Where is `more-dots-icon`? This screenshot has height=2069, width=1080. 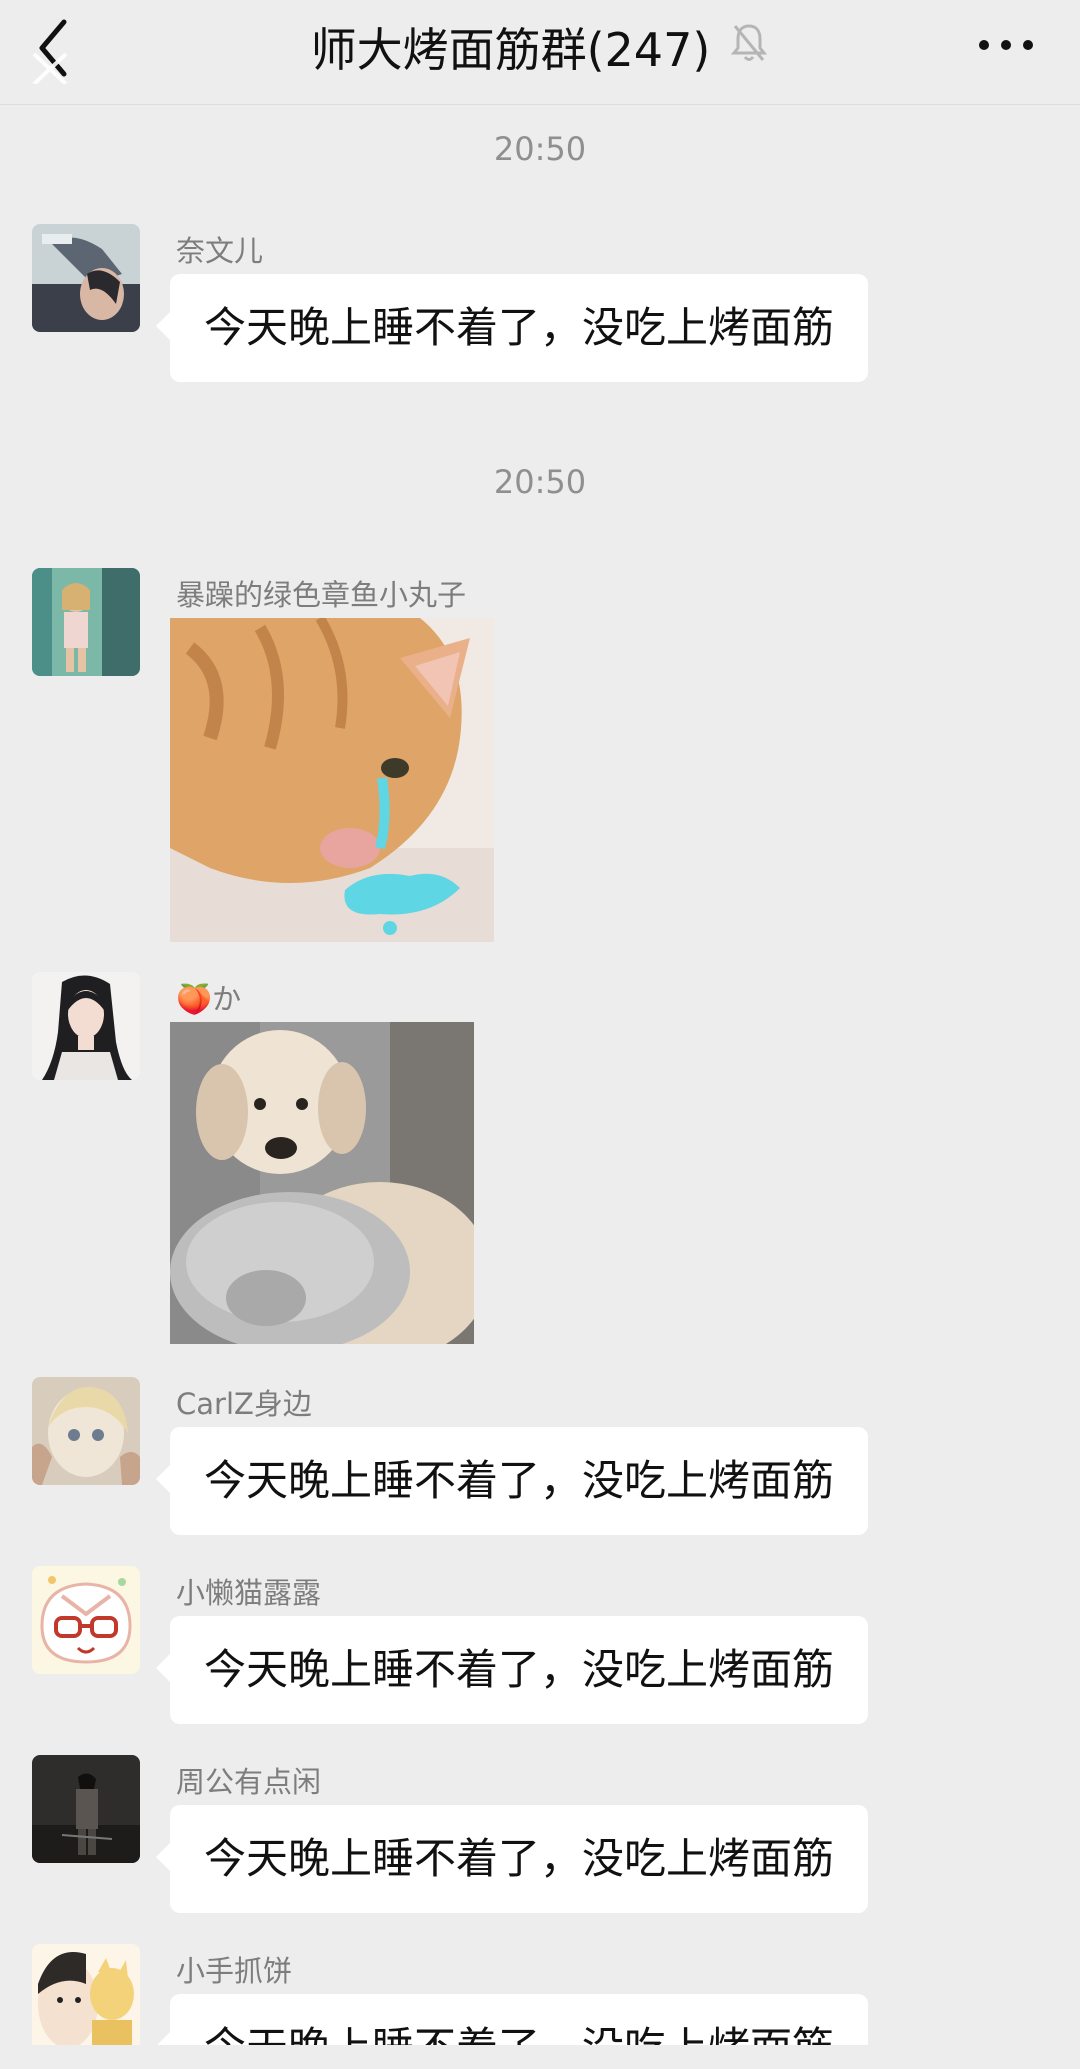 more-dots-icon is located at coordinates (1006, 45).